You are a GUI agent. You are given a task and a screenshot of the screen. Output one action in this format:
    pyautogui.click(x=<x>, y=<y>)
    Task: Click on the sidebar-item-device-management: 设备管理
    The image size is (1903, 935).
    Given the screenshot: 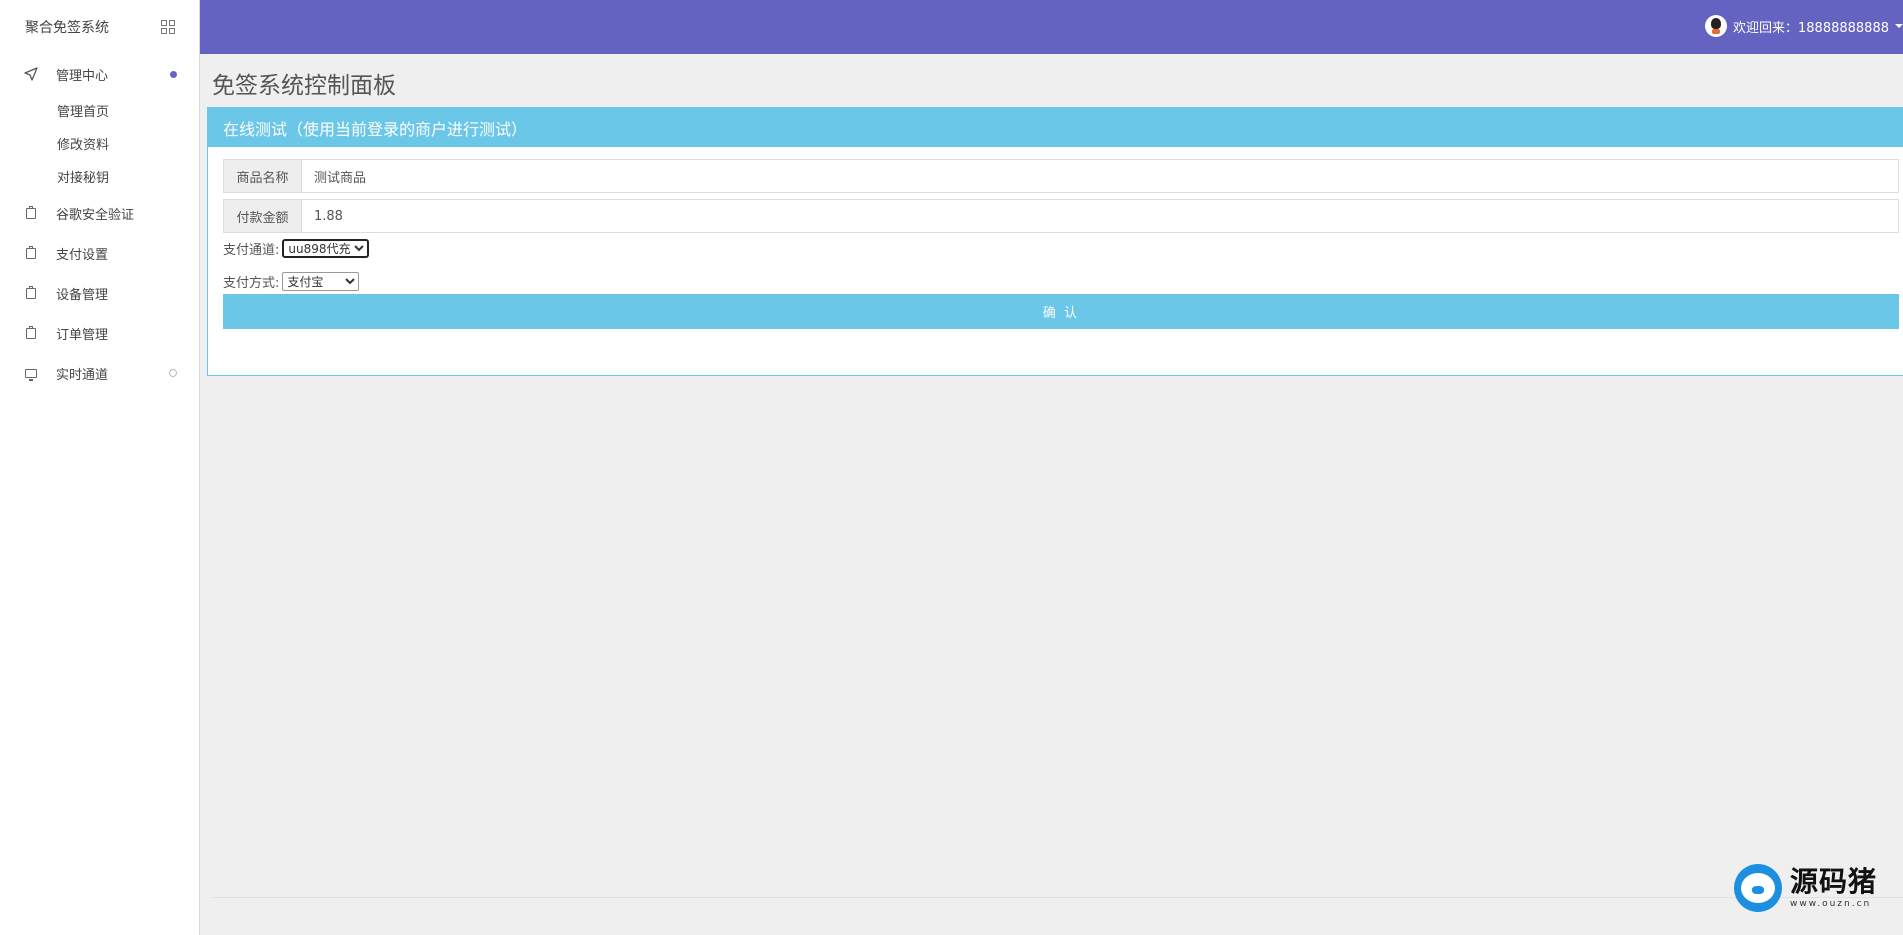 What is the action you would take?
    pyautogui.click(x=99, y=293)
    